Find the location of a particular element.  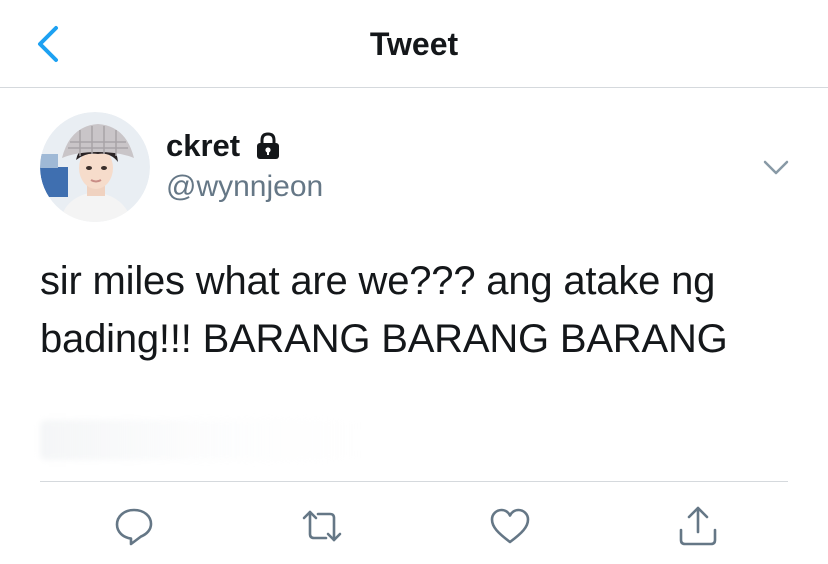

like-button is located at coordinates (510, 526).